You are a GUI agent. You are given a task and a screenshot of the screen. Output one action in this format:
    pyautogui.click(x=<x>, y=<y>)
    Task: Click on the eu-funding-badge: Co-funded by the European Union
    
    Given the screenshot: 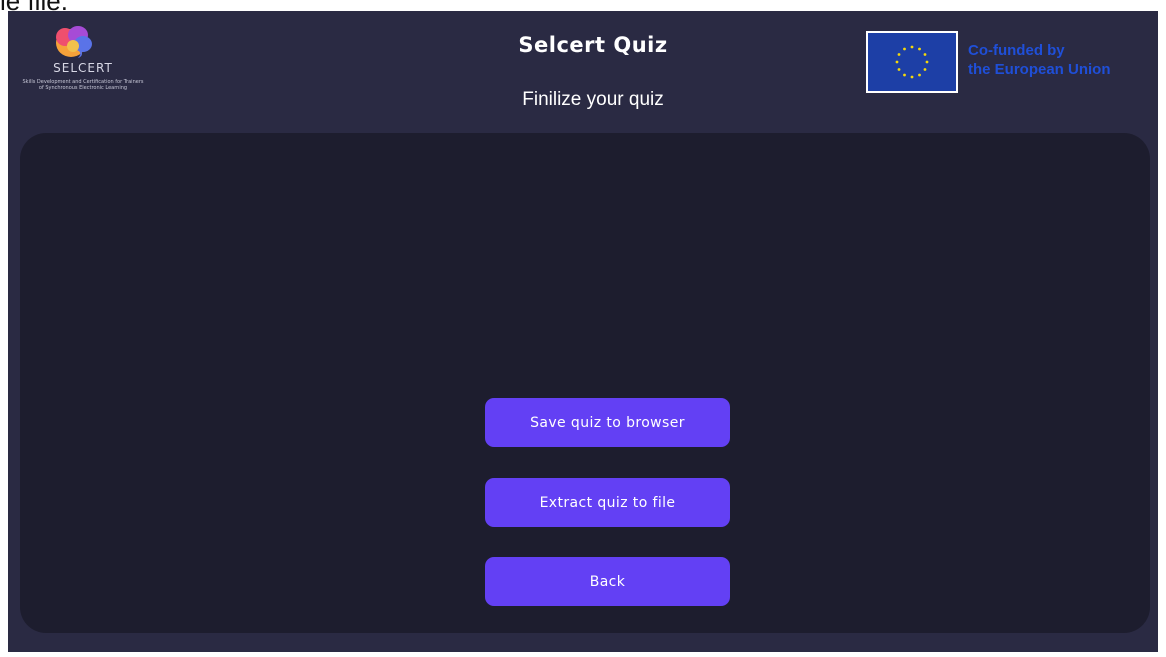 What is the action you would take?
    pyautogui.click(x=1011, y=63)
    